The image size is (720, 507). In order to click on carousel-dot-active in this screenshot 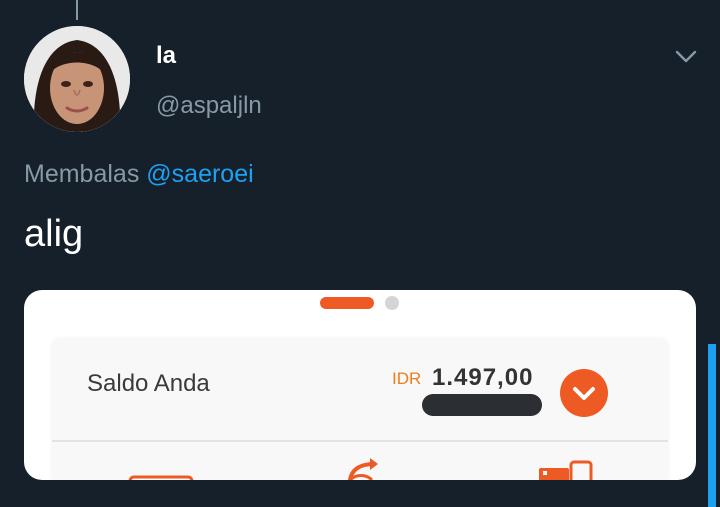, I will do `click(347, 303)`.